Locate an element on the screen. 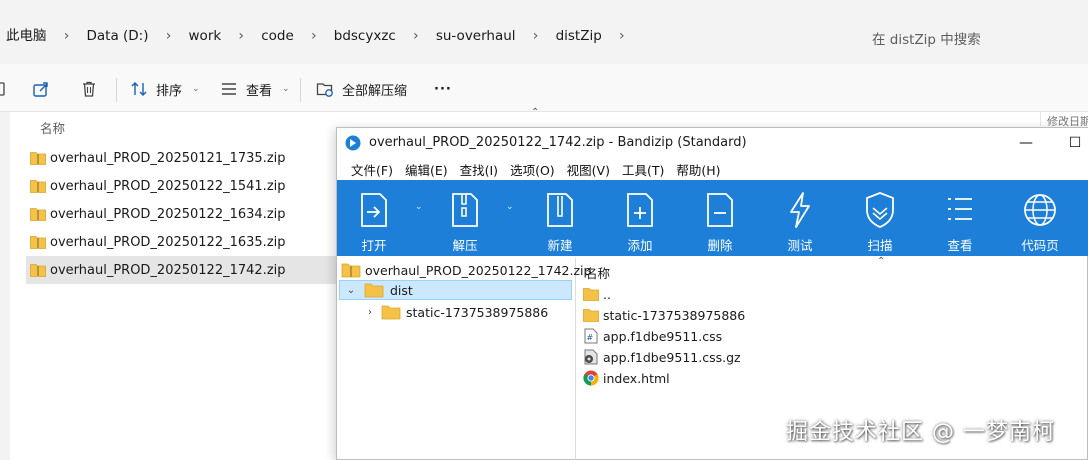 This screenshot has width=1088, height=460. codepage-label: 代码页 is located at coordinates (1040, 245).